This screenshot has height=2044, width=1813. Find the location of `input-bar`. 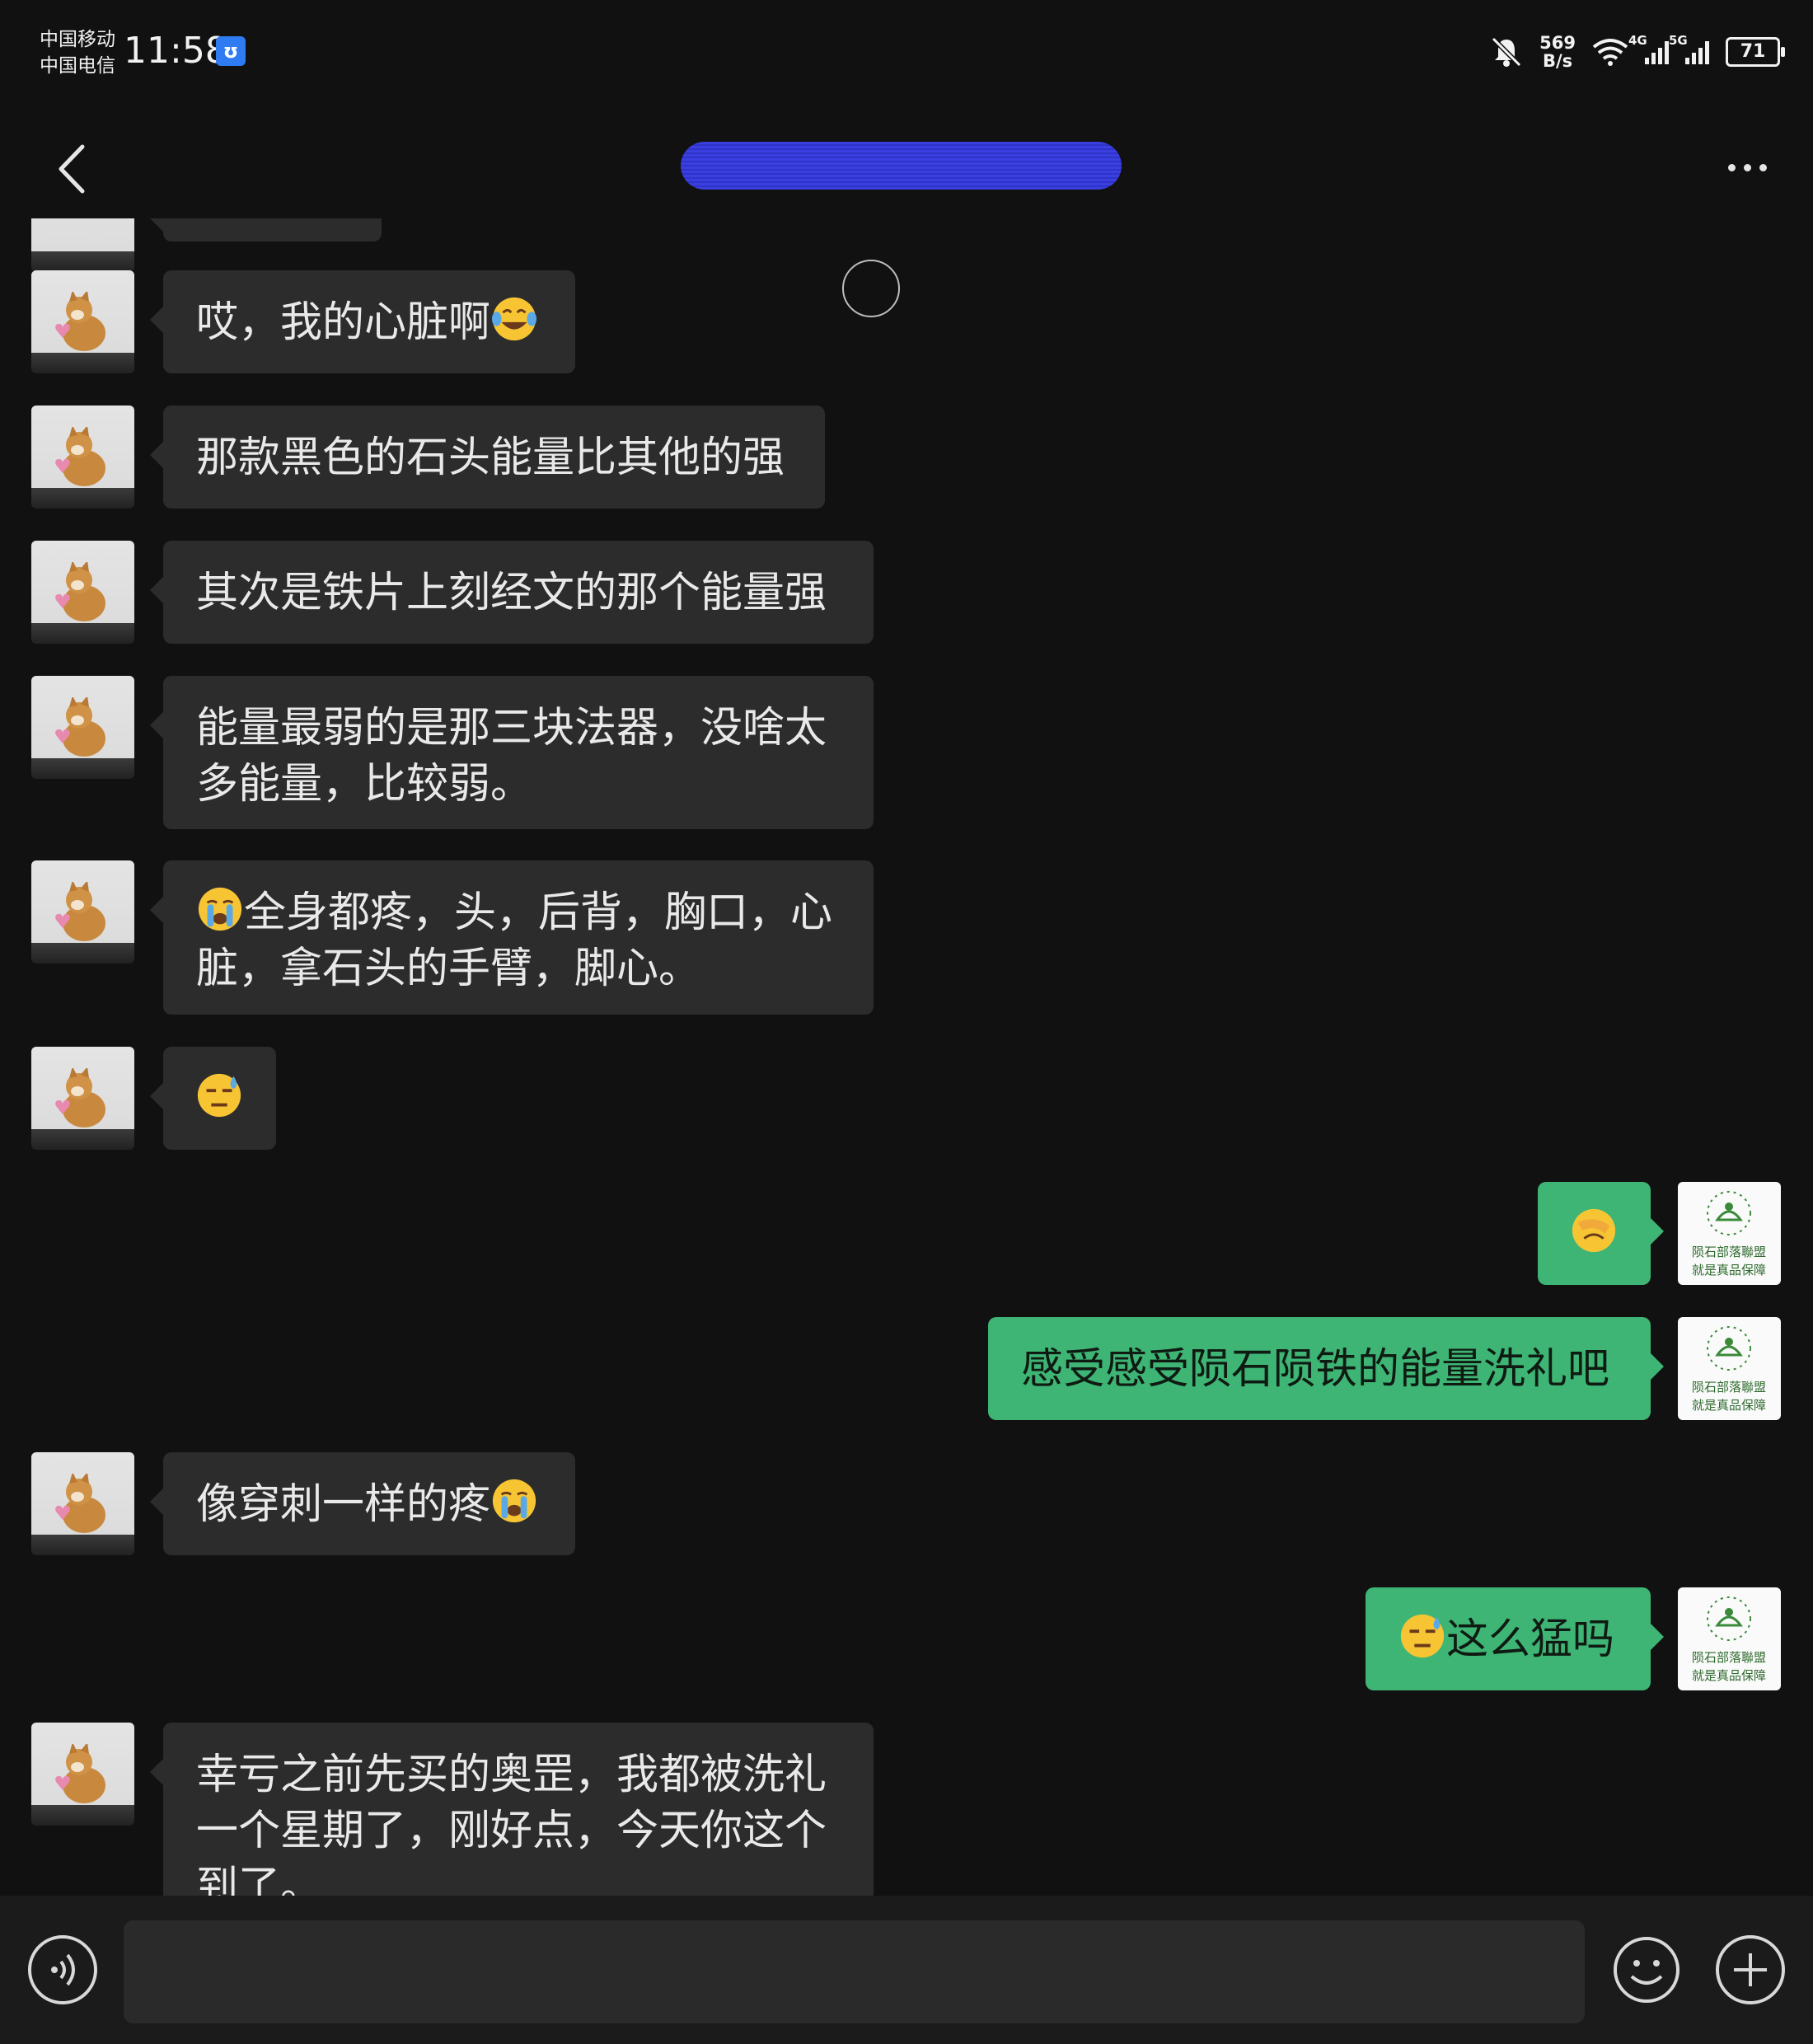

input-bar is located at coordinates (906, 1970).